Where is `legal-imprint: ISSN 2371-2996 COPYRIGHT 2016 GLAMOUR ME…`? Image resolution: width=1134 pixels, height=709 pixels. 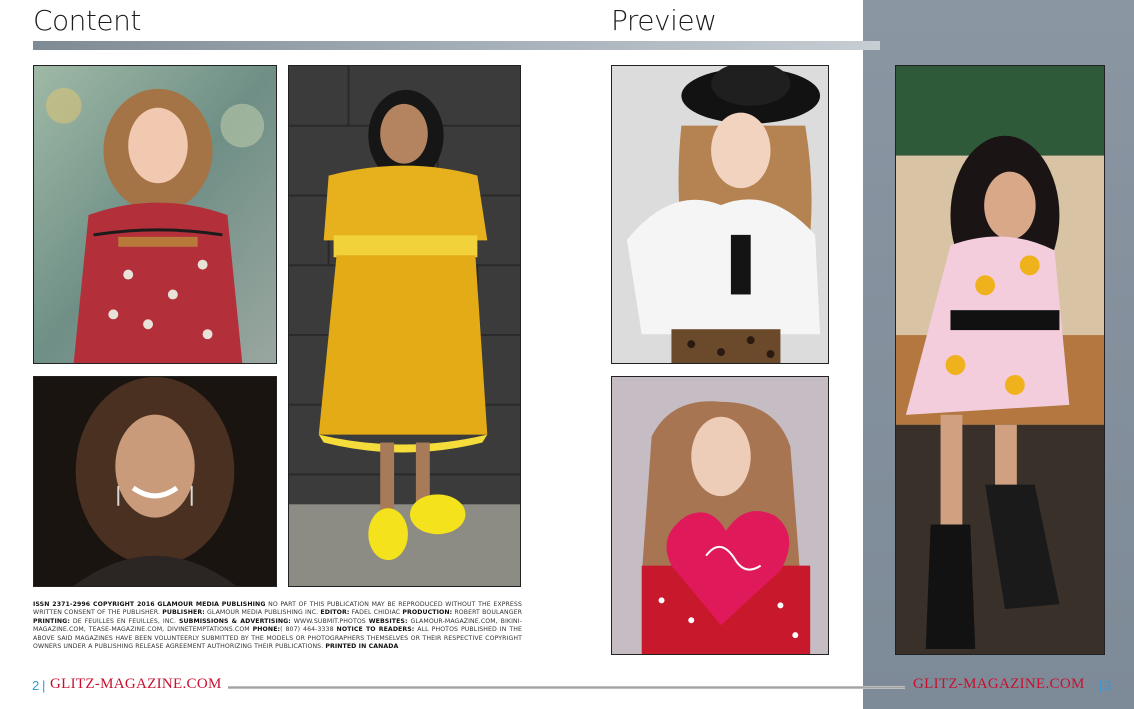 legal-imprint: ISSN 2371-2996 COPYRIGHT 2016 GLAMOUR ME… is located at coordinates (277, 626).